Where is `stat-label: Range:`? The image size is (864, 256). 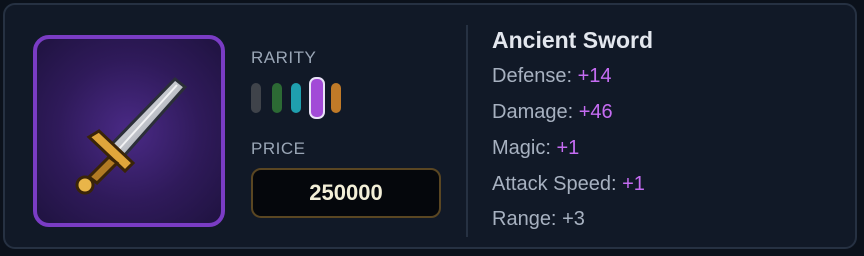 stat-label: Range: is located at coordinates (524, 219).